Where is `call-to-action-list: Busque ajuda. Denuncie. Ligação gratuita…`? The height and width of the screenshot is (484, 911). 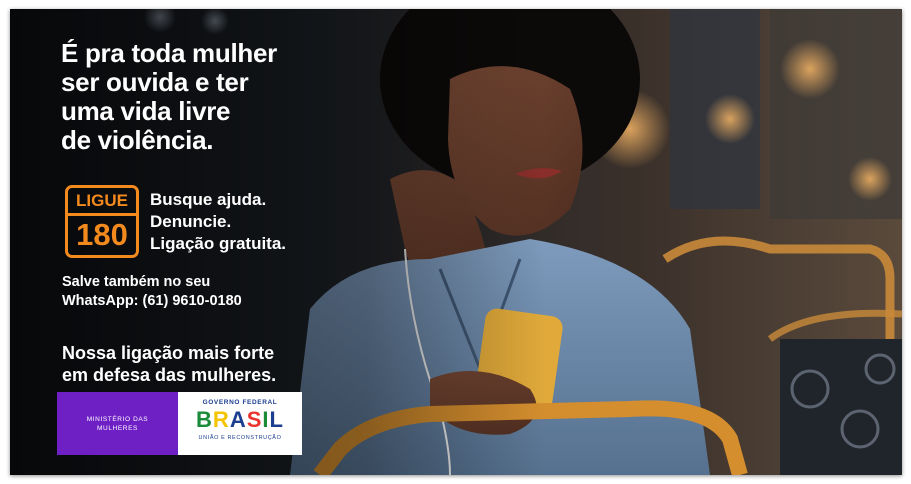 call-to-action-list: Busque ajuda. Denuncie. Ligação gratuita… is located at coordinates (218, 222).